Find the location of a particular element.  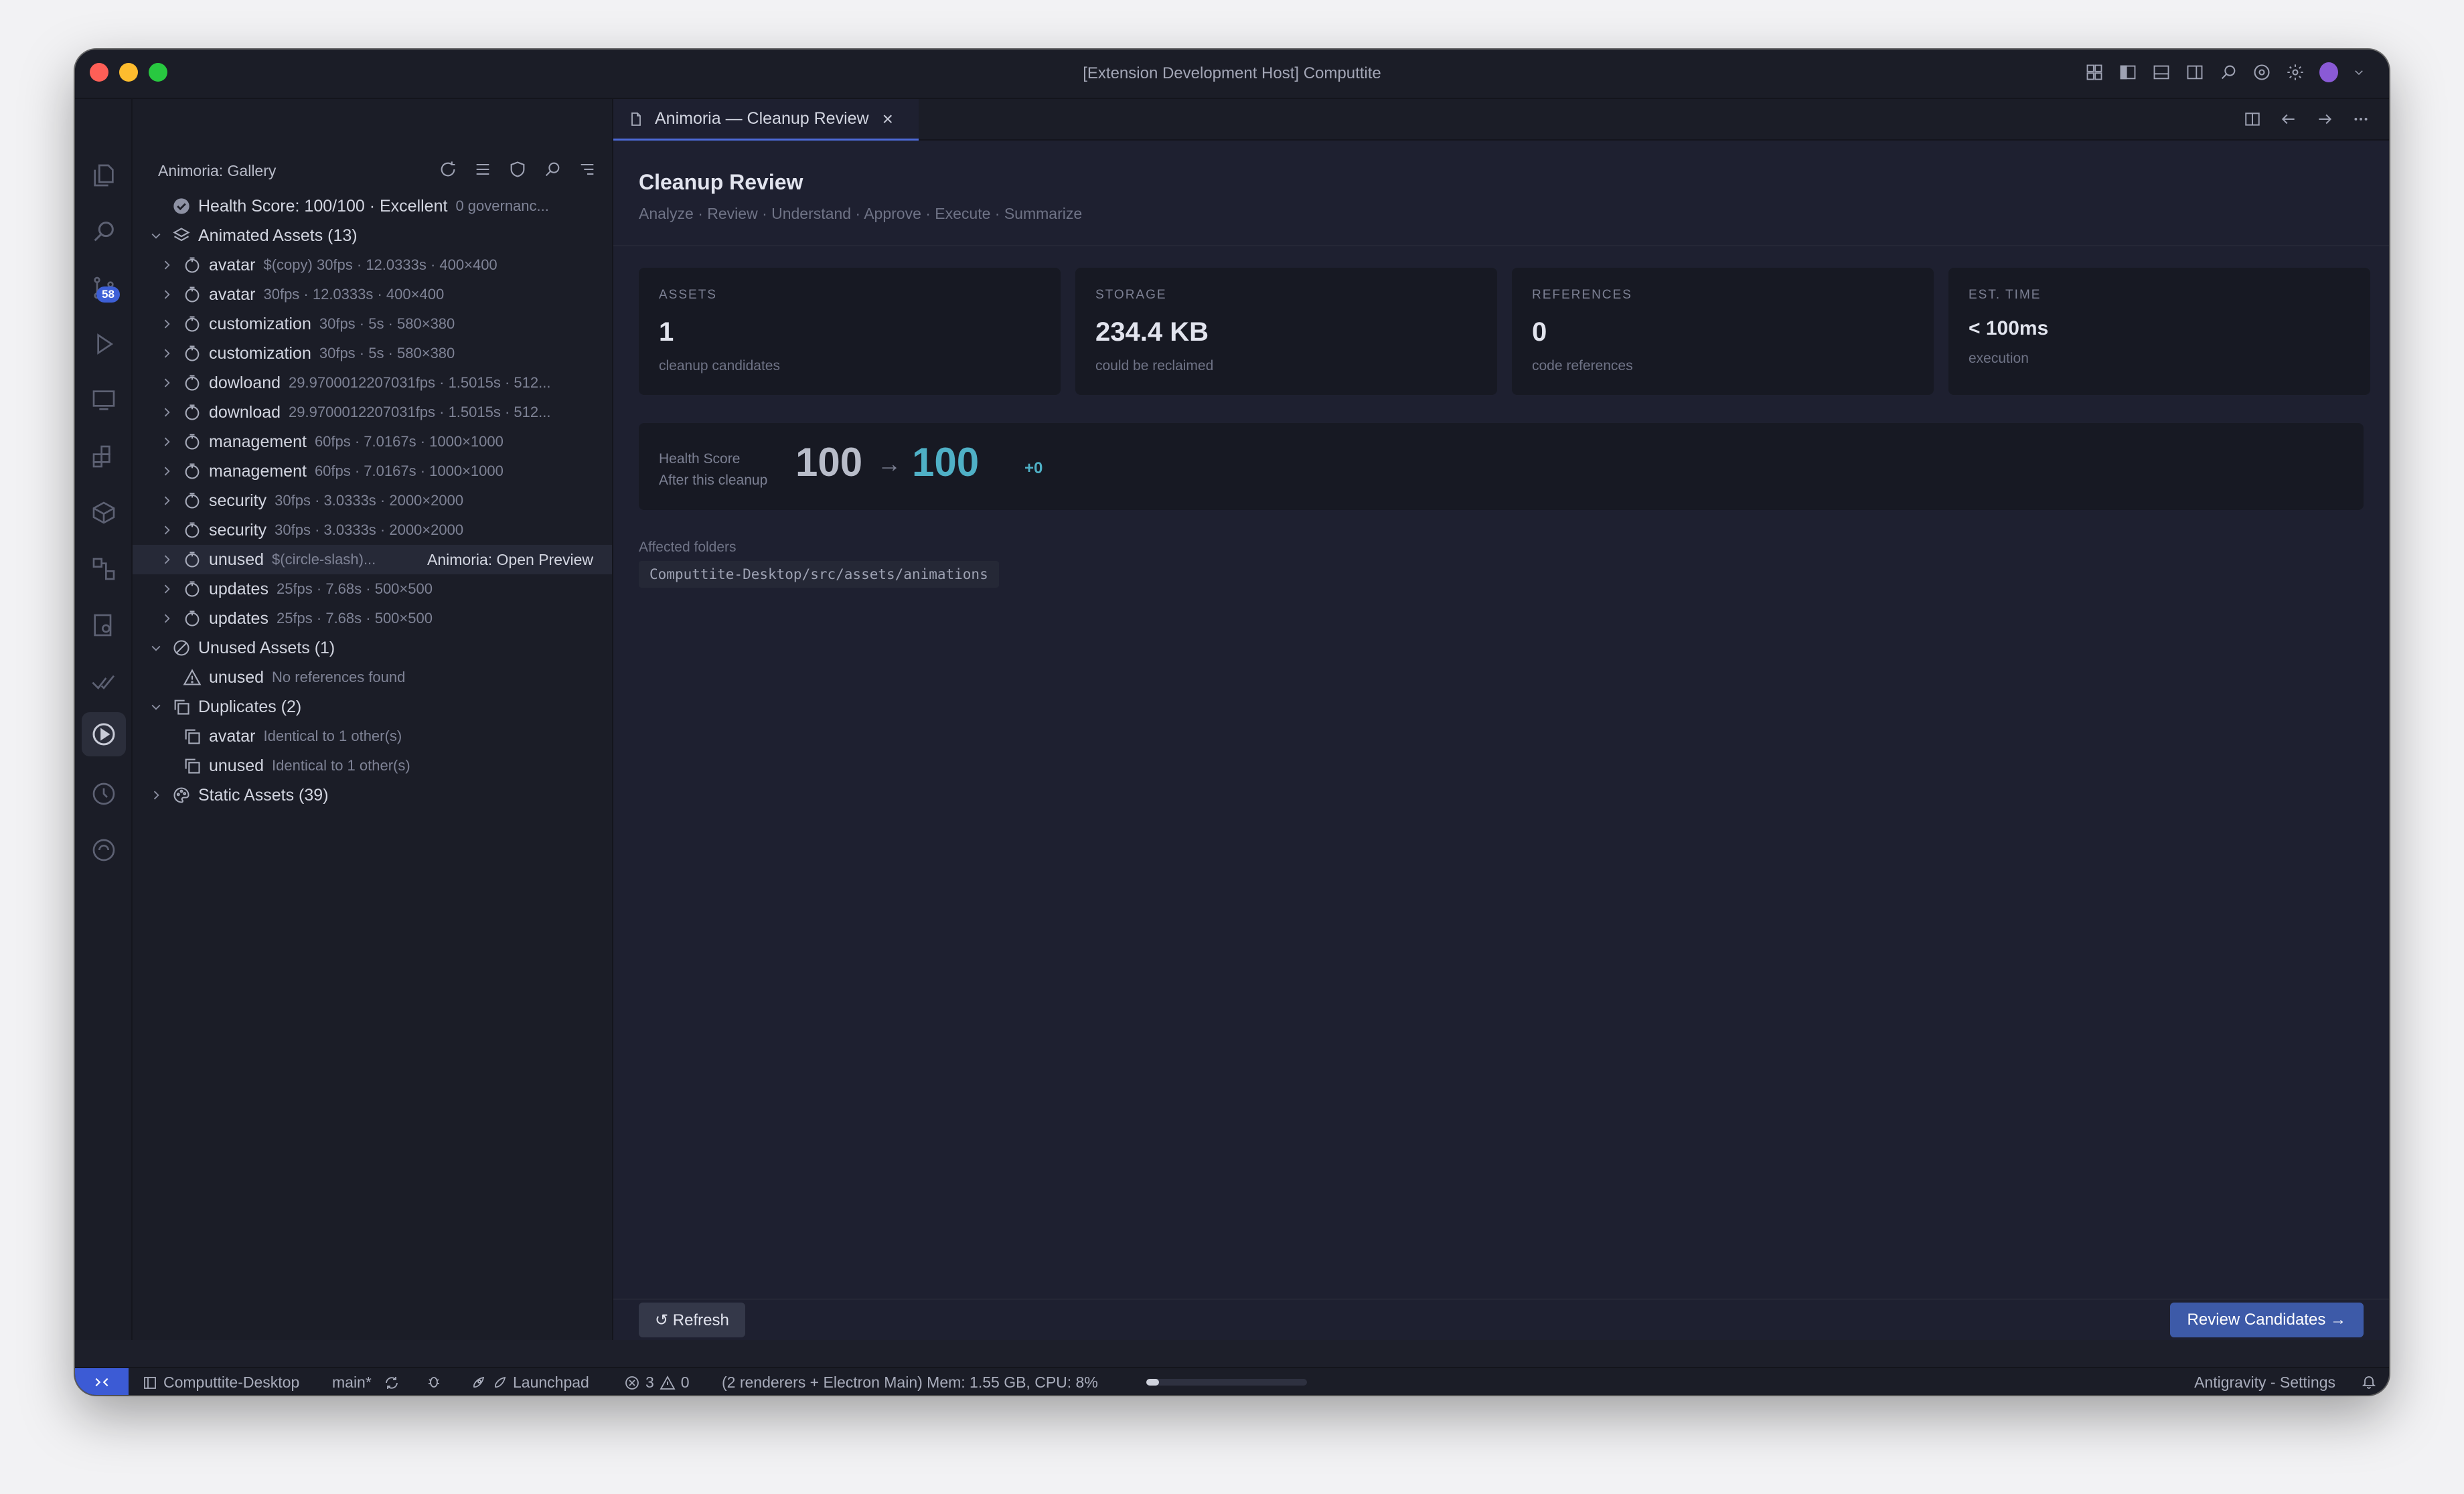

refresh-button: ↺ Refresh is located at coordinates (692, 1320).